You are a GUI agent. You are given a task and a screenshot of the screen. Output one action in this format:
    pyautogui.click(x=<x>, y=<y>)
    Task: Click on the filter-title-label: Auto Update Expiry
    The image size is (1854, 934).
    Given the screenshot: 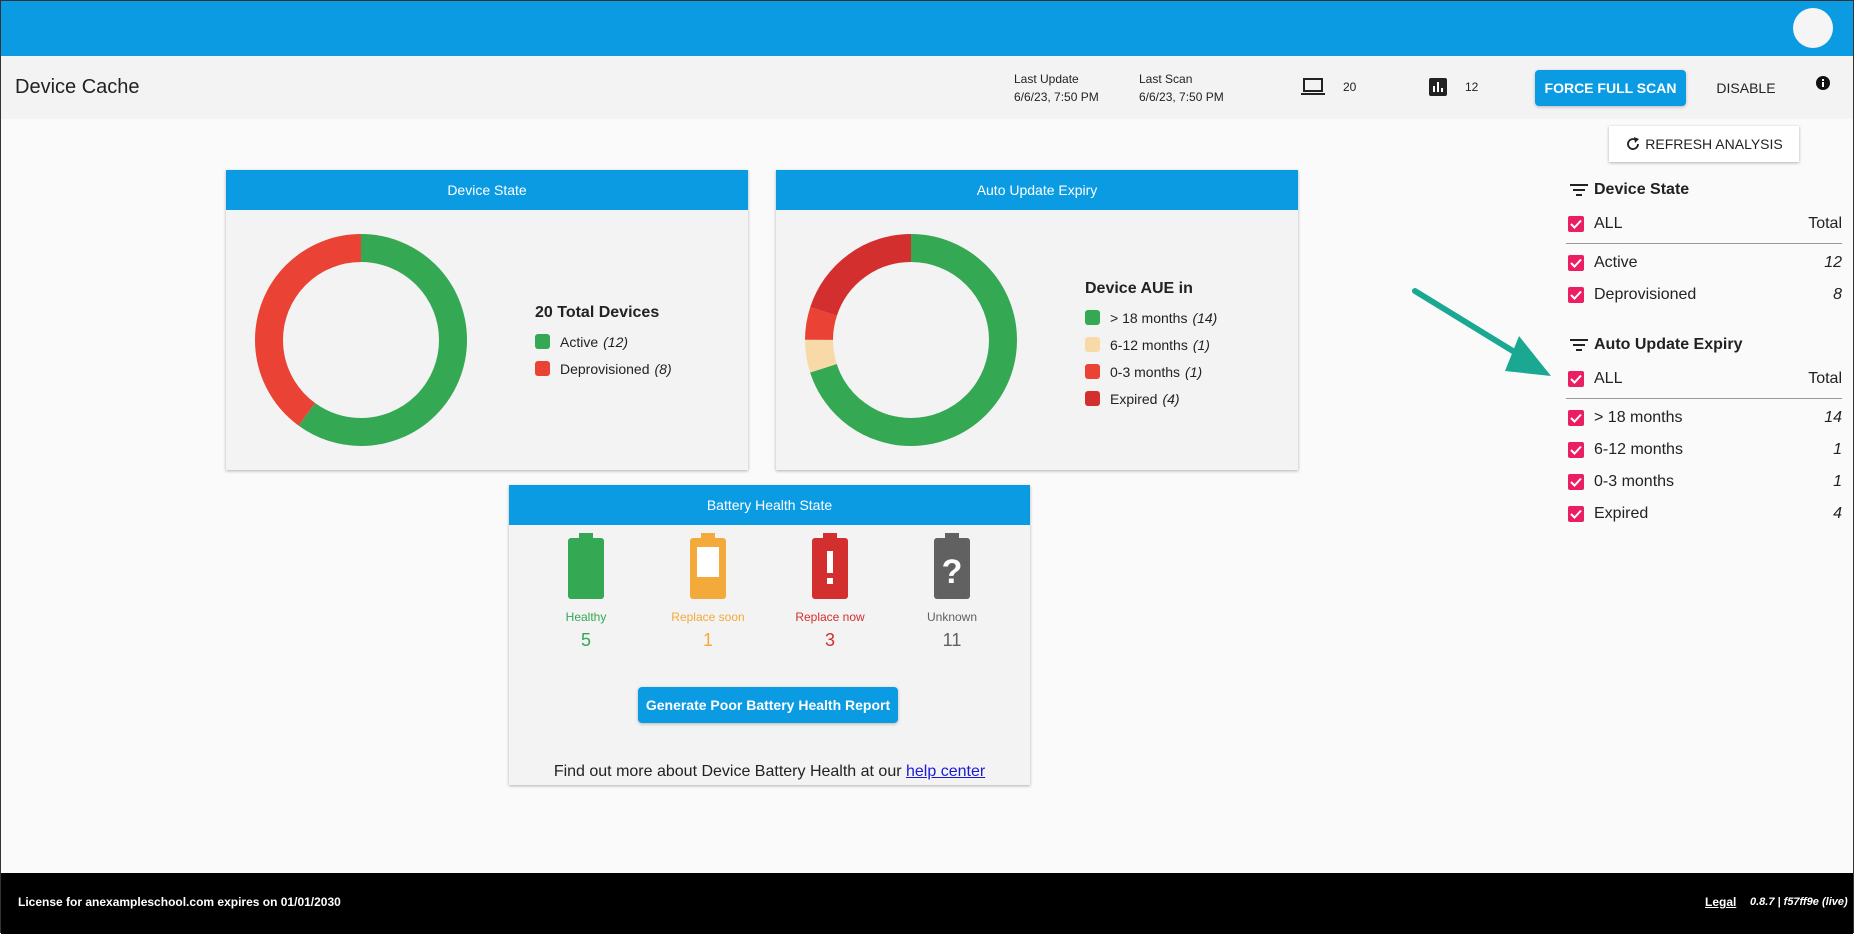 What is the action you would take?
    pyautogui.click(x=1668, y=344)
    